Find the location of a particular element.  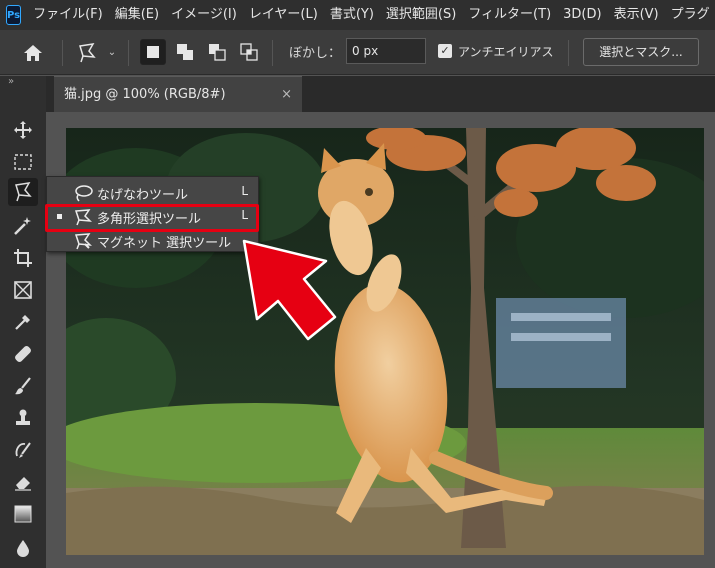

flyout-item-label: なげなわツール is located at coordinates (143, 195).